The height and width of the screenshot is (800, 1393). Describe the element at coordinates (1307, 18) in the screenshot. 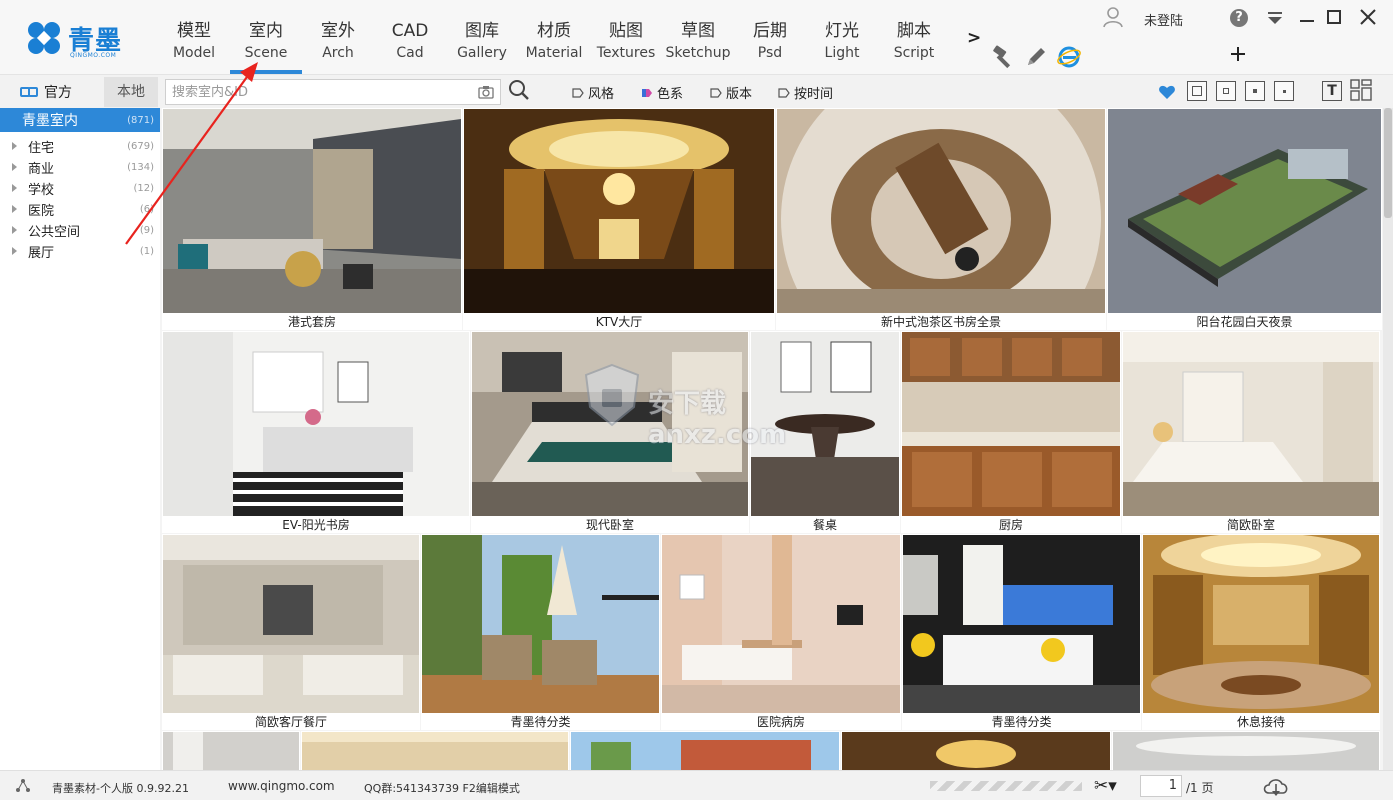

I see `minimize-icon` at that location.